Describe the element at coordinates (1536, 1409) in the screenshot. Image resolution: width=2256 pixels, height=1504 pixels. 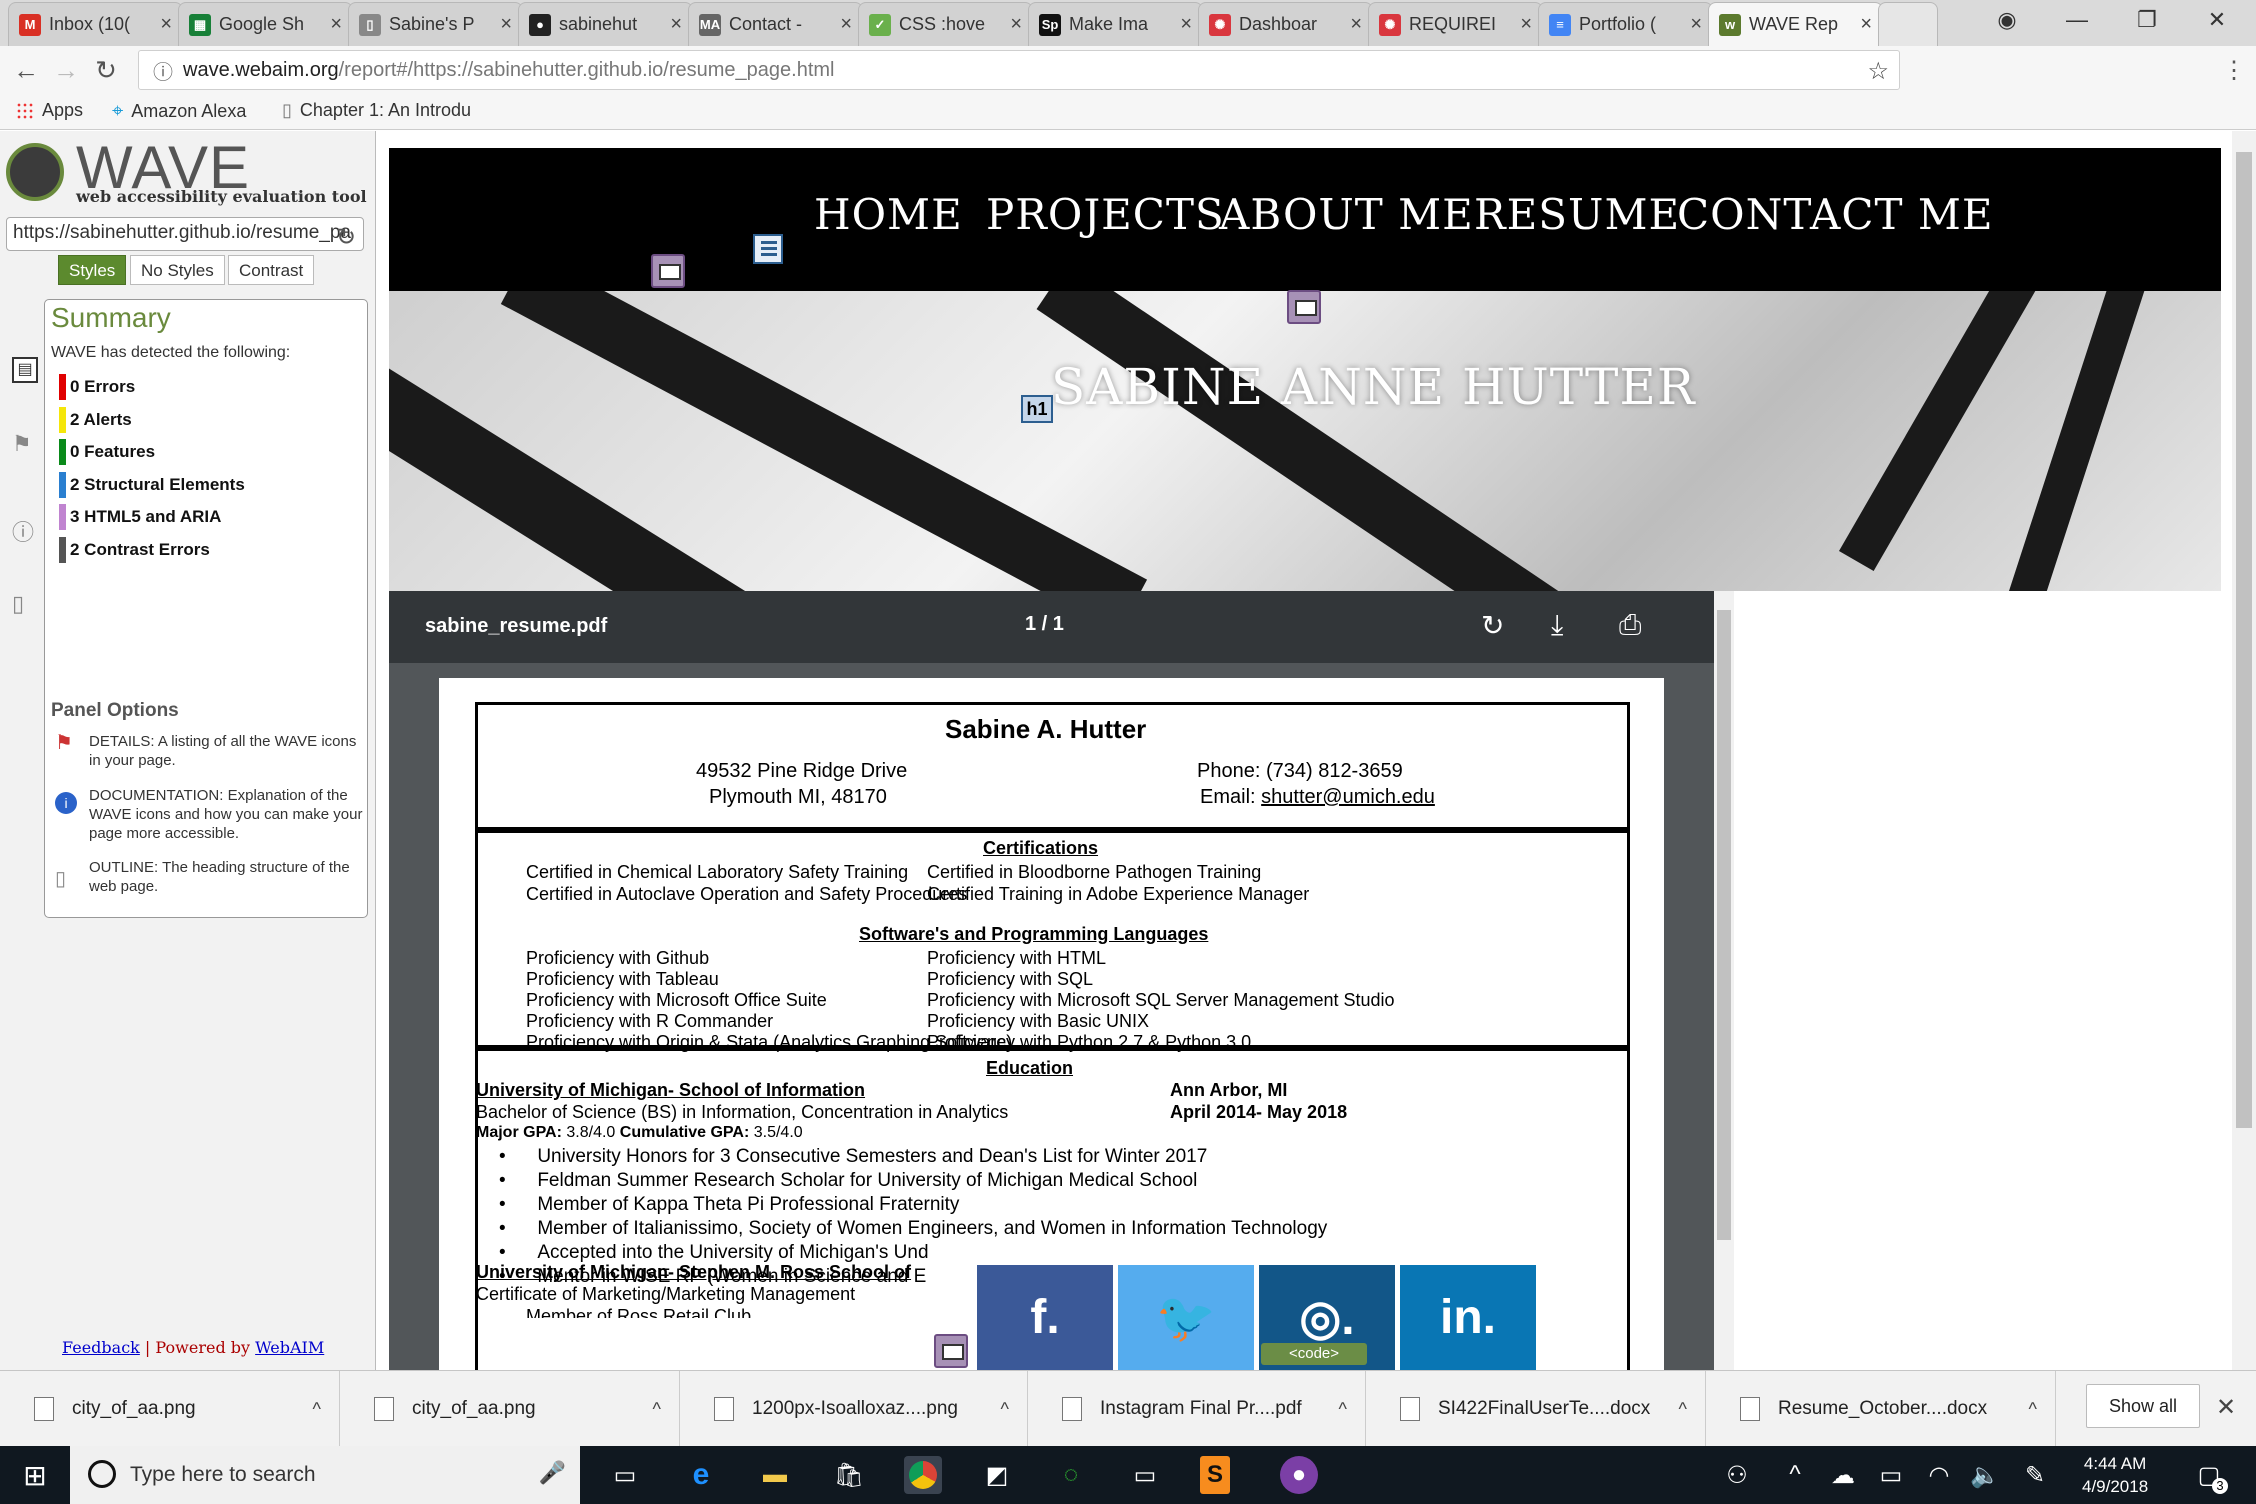
I see `download-item: SI422FinalUserTe....docx ^` at that location.